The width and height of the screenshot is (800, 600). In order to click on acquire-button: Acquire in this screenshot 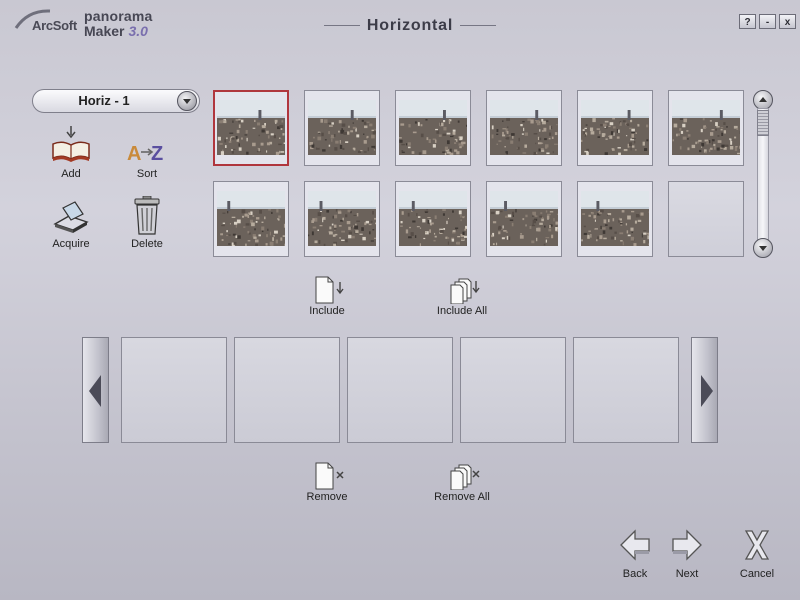, I will do `click(71, 229)`.